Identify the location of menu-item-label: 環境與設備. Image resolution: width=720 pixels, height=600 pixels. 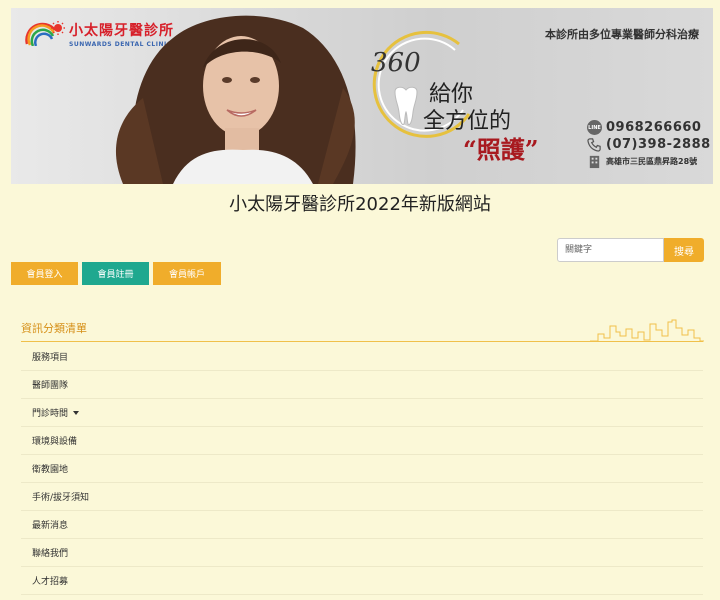
(55, 442).